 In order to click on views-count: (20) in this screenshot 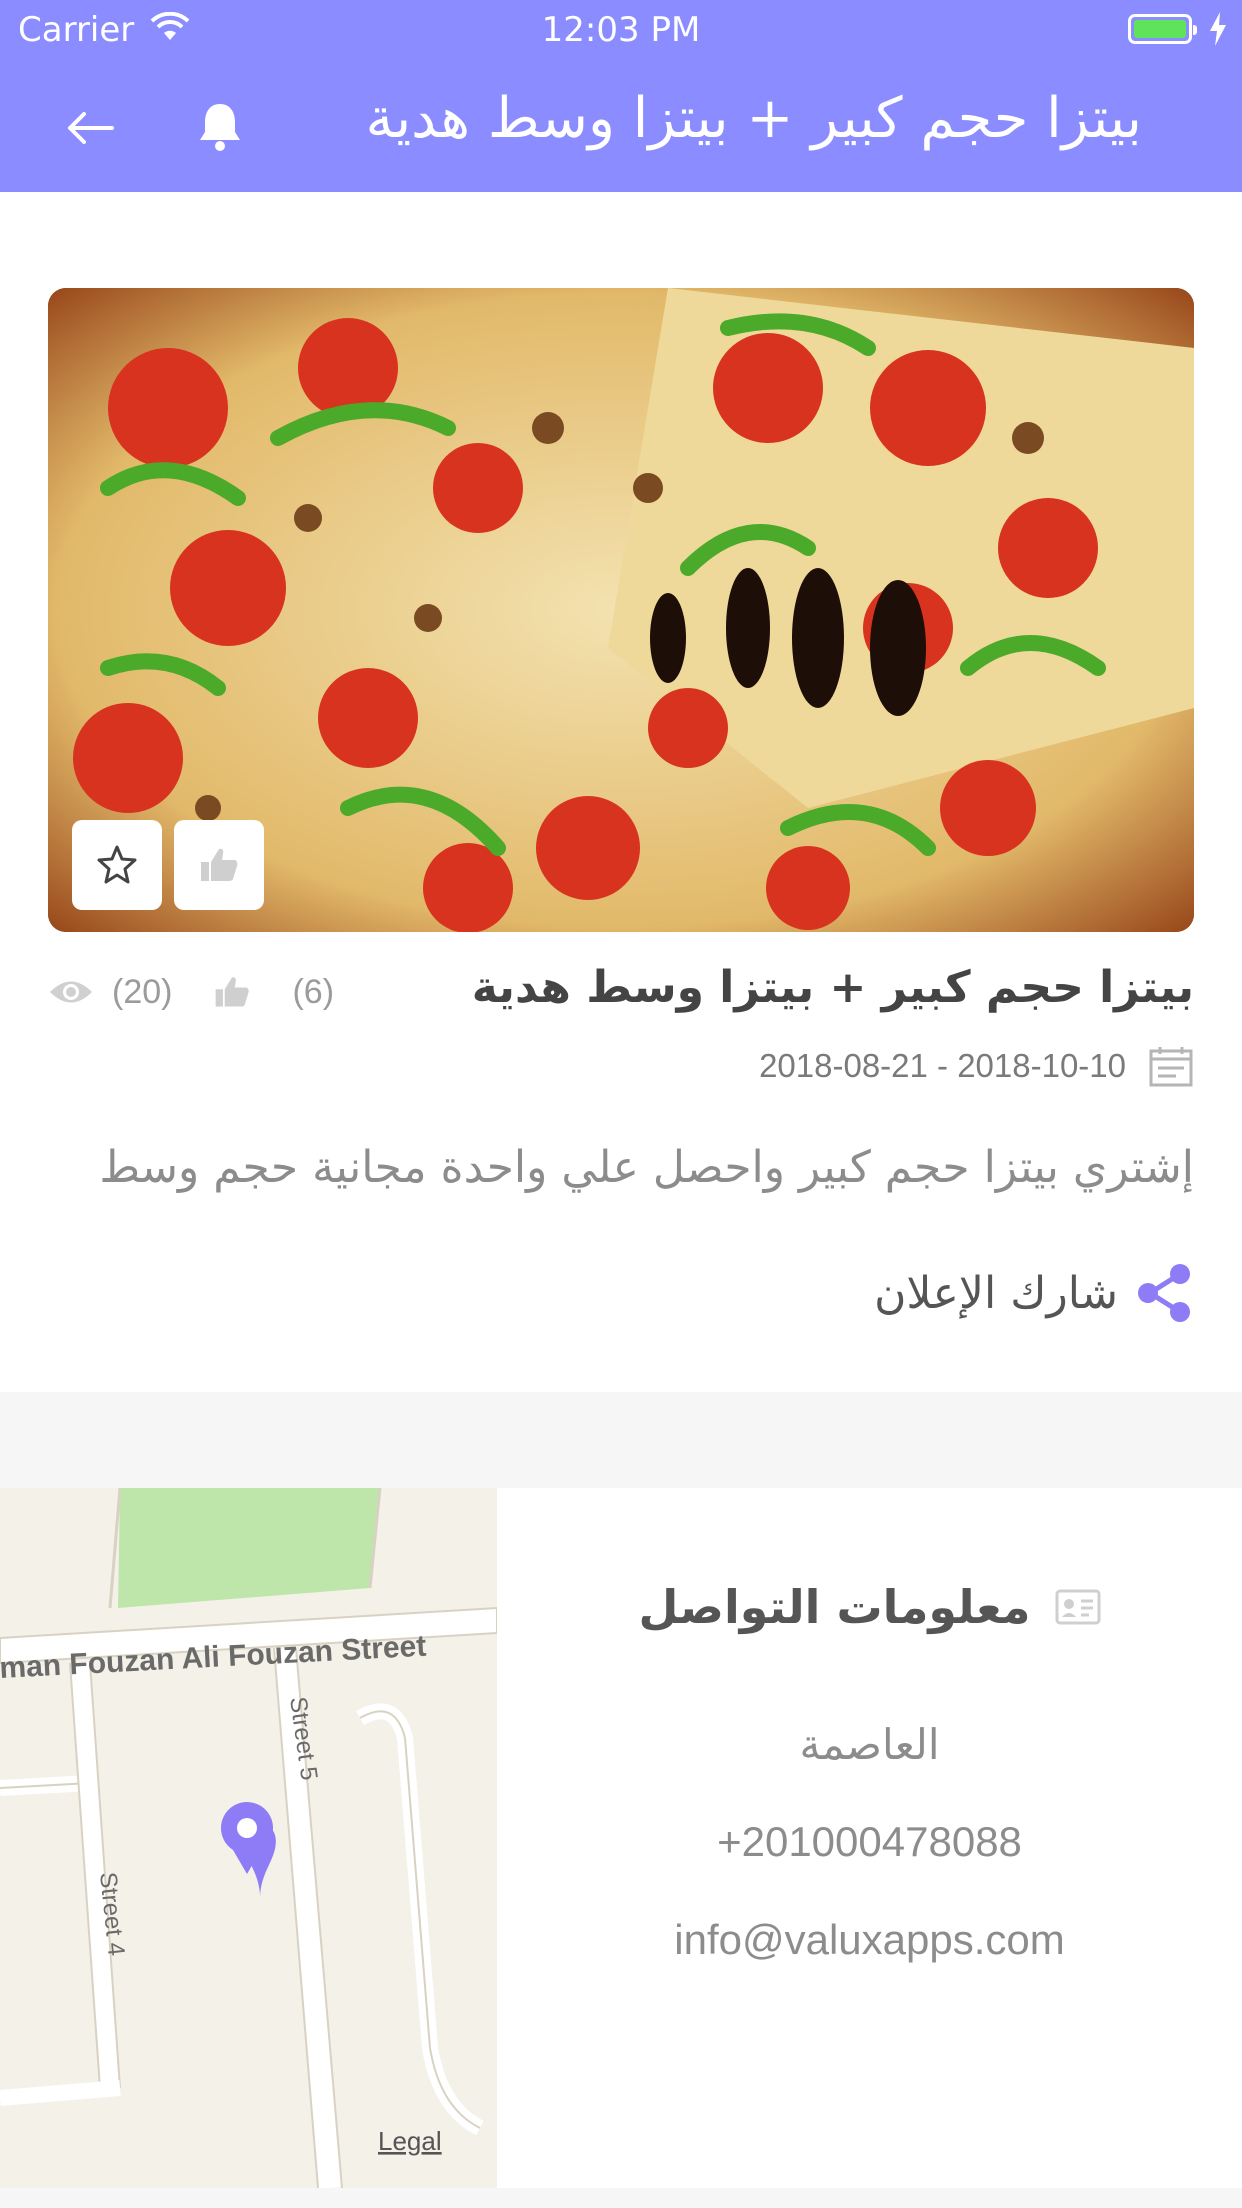, I will do `click(142, 991)`.